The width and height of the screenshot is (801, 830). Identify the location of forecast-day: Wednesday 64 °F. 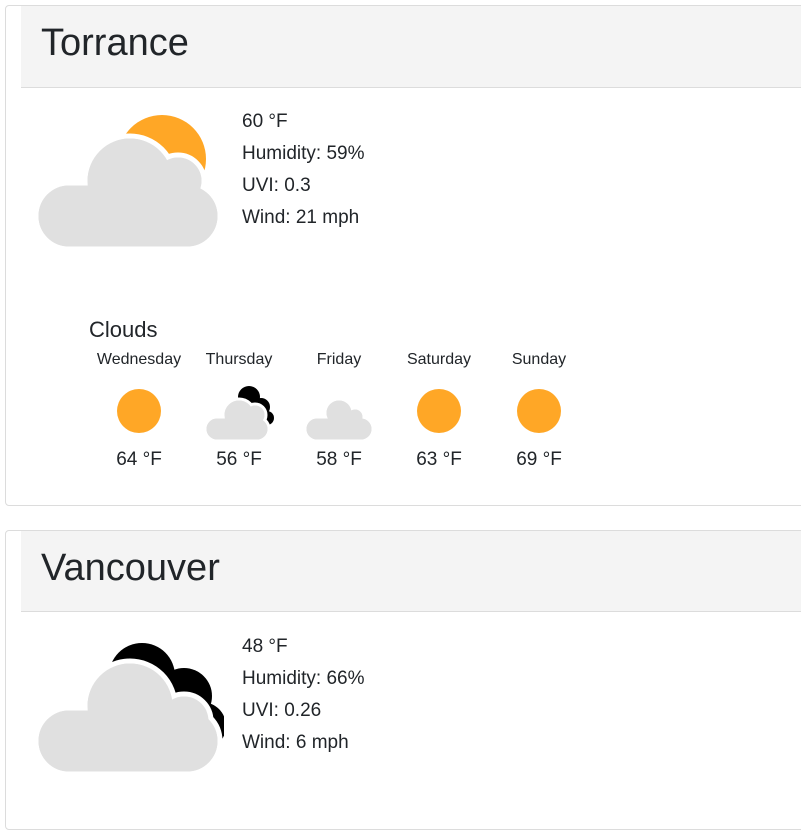
(139, 411).